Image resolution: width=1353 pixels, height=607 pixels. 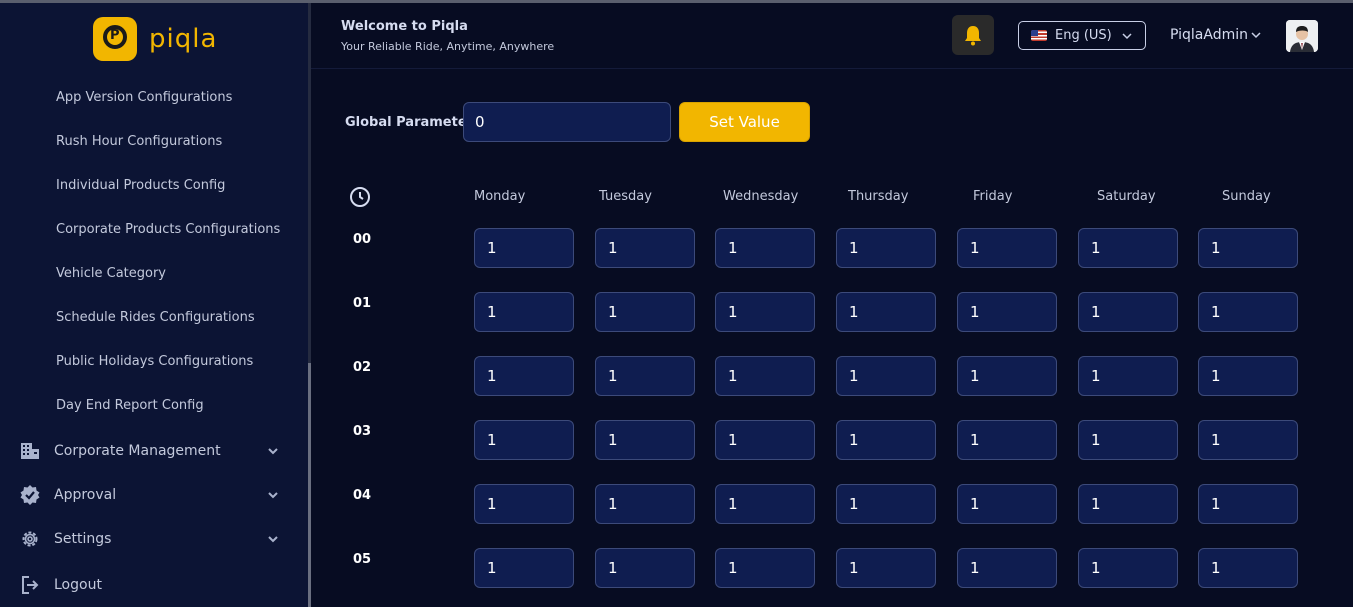 I want to click on scrollbar-thumb, so click(x=309, y=485).